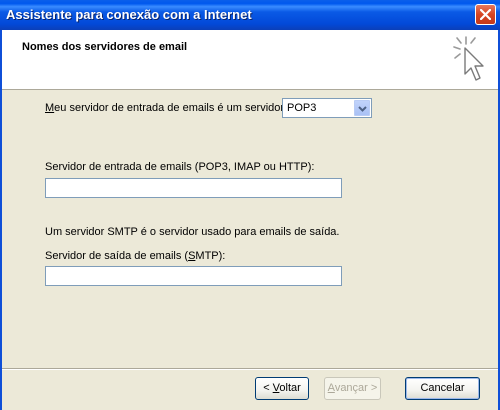 This screenshot has height=410, width=500. What do you see at coordinates (193, 188) in the screenshot?
I see `incoming-server-input` at bounding box center [193, 188].